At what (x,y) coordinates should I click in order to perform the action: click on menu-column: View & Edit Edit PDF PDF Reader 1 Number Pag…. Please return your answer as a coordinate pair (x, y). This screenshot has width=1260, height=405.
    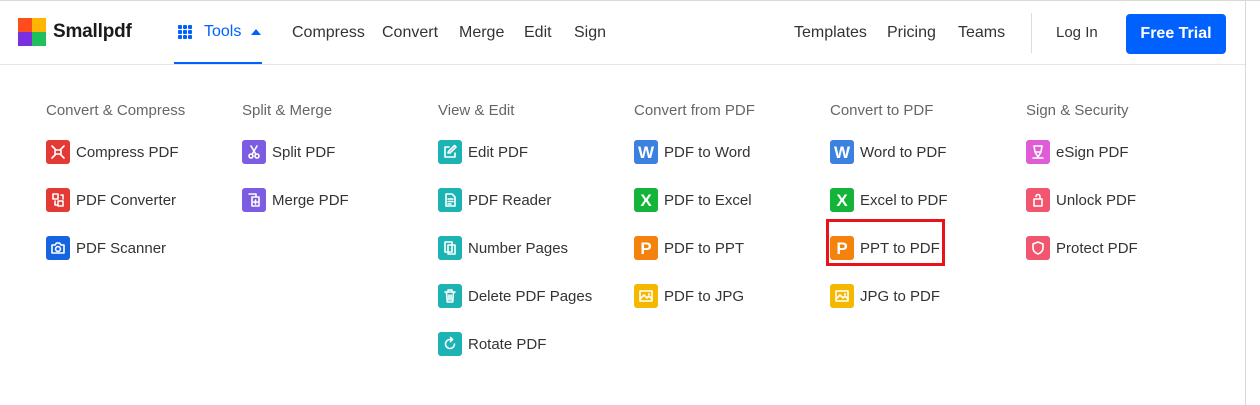
    Looking at the image, I should click on (533, 240).